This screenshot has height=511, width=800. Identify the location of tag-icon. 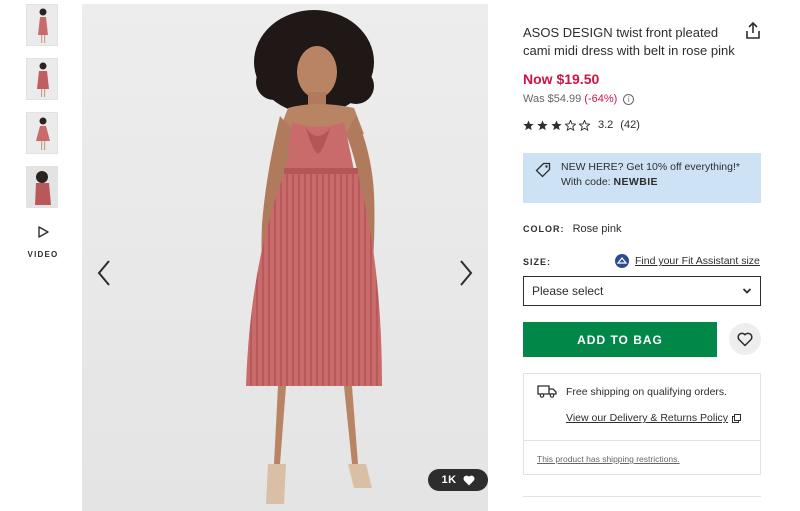
(543, 170).